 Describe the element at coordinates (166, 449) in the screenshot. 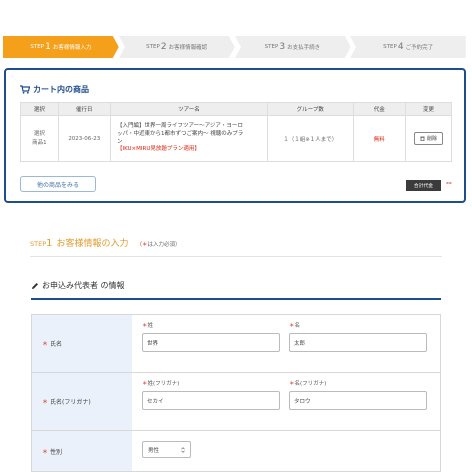

I see `gender-select: 男性` at that location.